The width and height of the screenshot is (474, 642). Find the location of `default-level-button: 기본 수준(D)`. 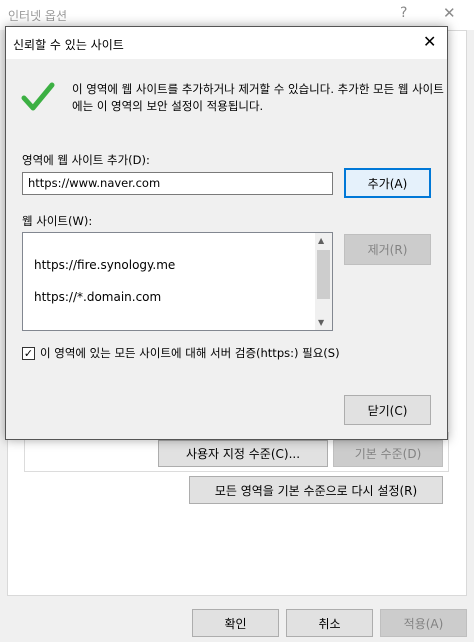

default-level-button: 기본 수준(D) is located at coordinates (388, 453).